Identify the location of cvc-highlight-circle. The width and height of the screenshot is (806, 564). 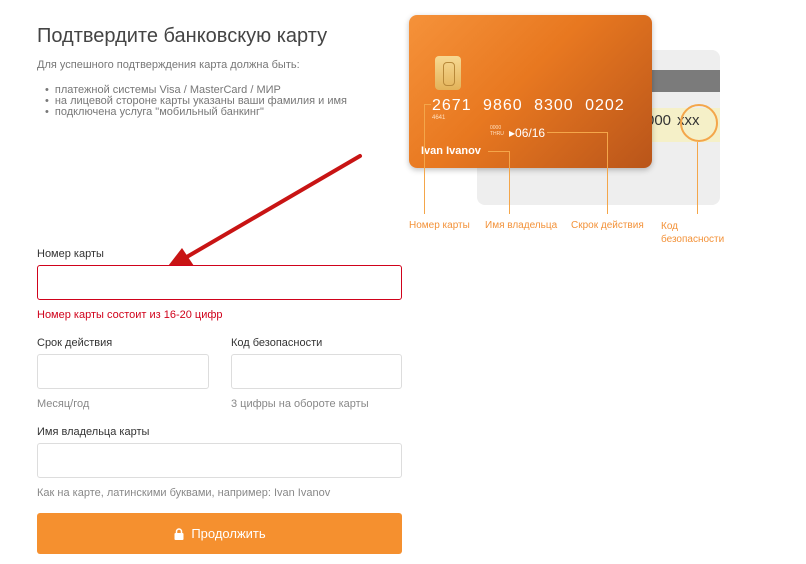
(699, 123).